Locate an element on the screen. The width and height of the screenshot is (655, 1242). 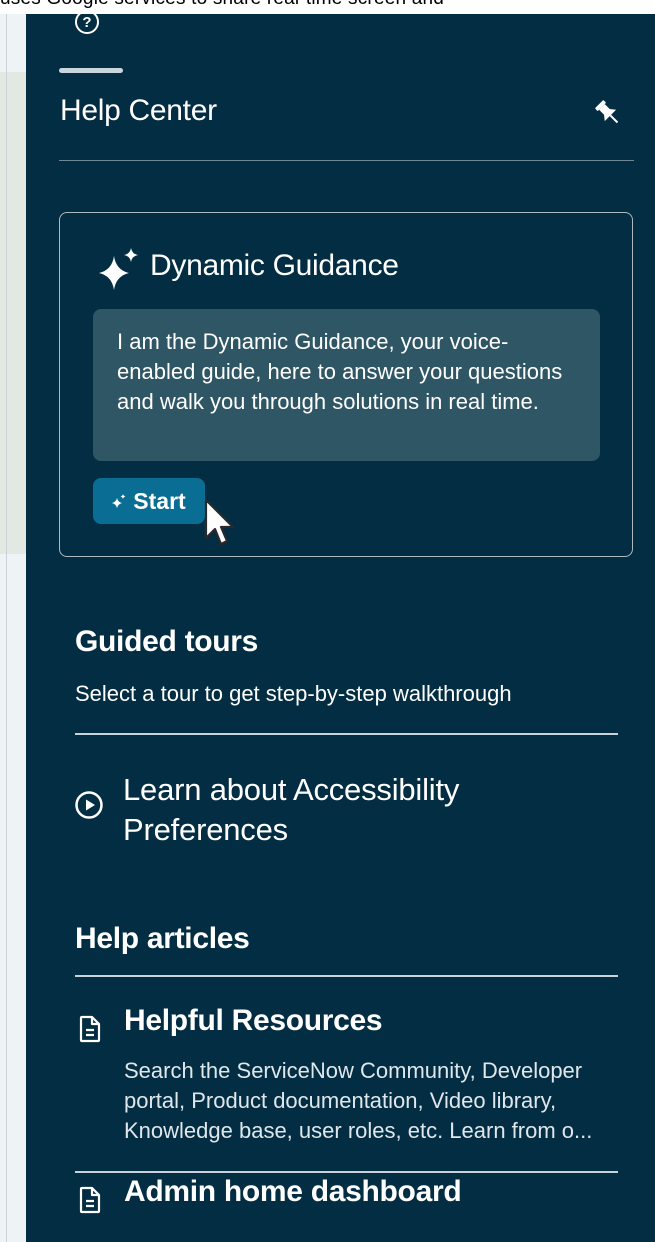
dynamic-guidance-title: Dynamic Guidance is located at coordinates (274, 265).